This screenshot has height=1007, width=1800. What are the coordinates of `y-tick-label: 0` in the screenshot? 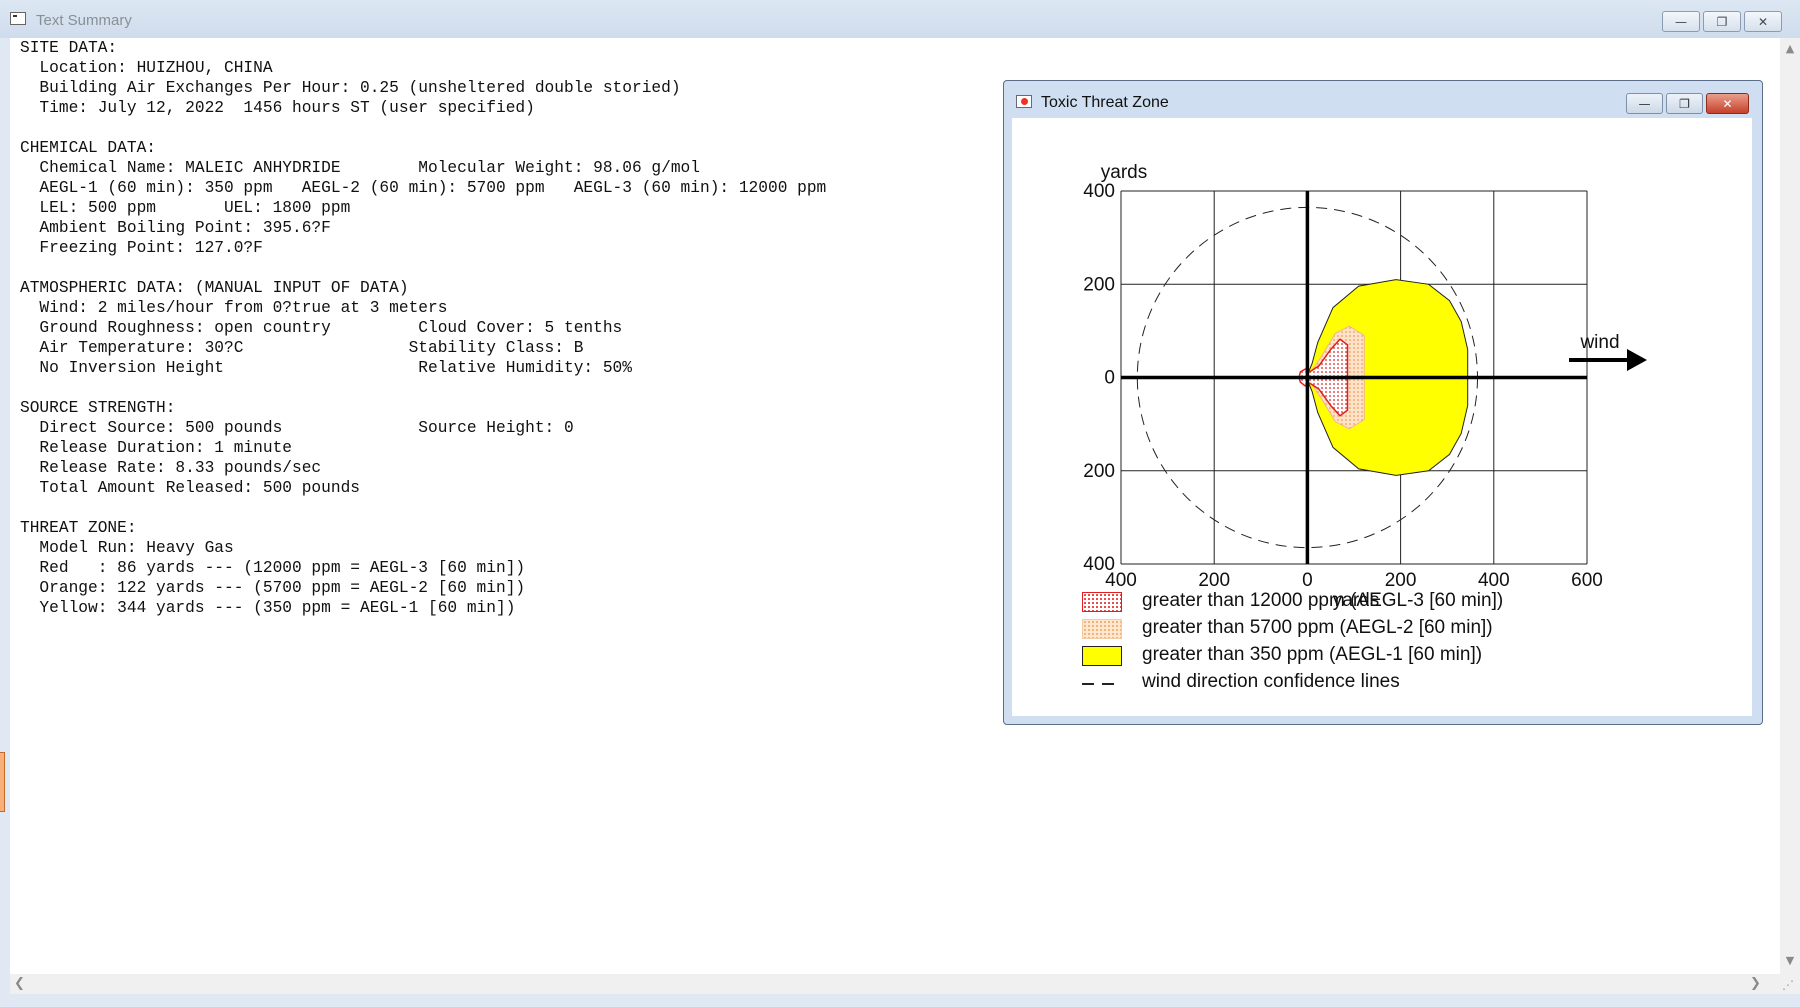 It's located at (1109, 378).